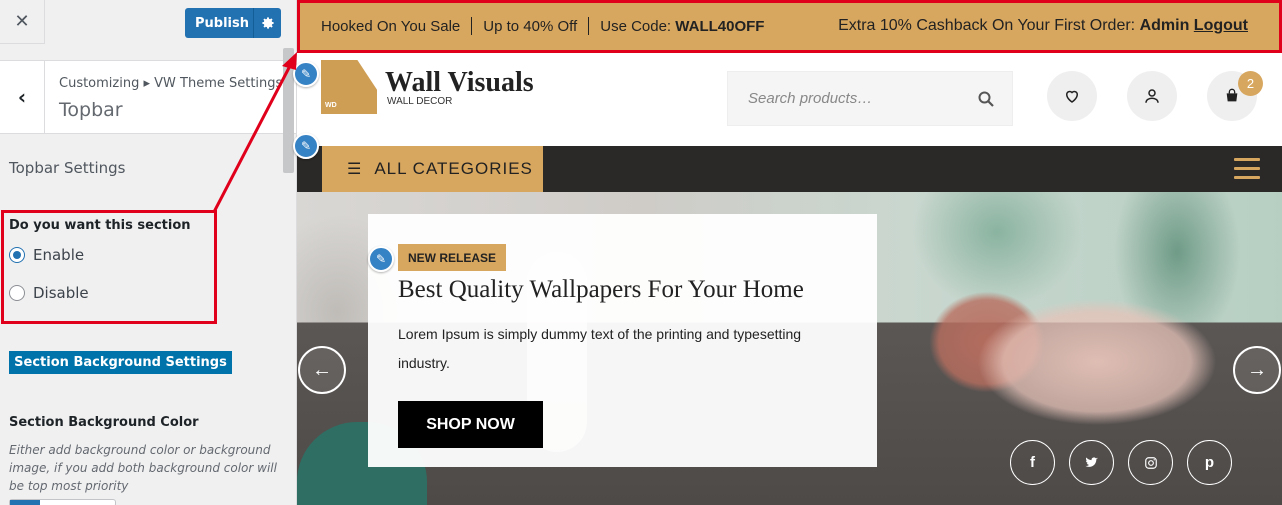  I want to click on all-categories-button: ☰ ALL CATEGORIES, so click(432, 169).